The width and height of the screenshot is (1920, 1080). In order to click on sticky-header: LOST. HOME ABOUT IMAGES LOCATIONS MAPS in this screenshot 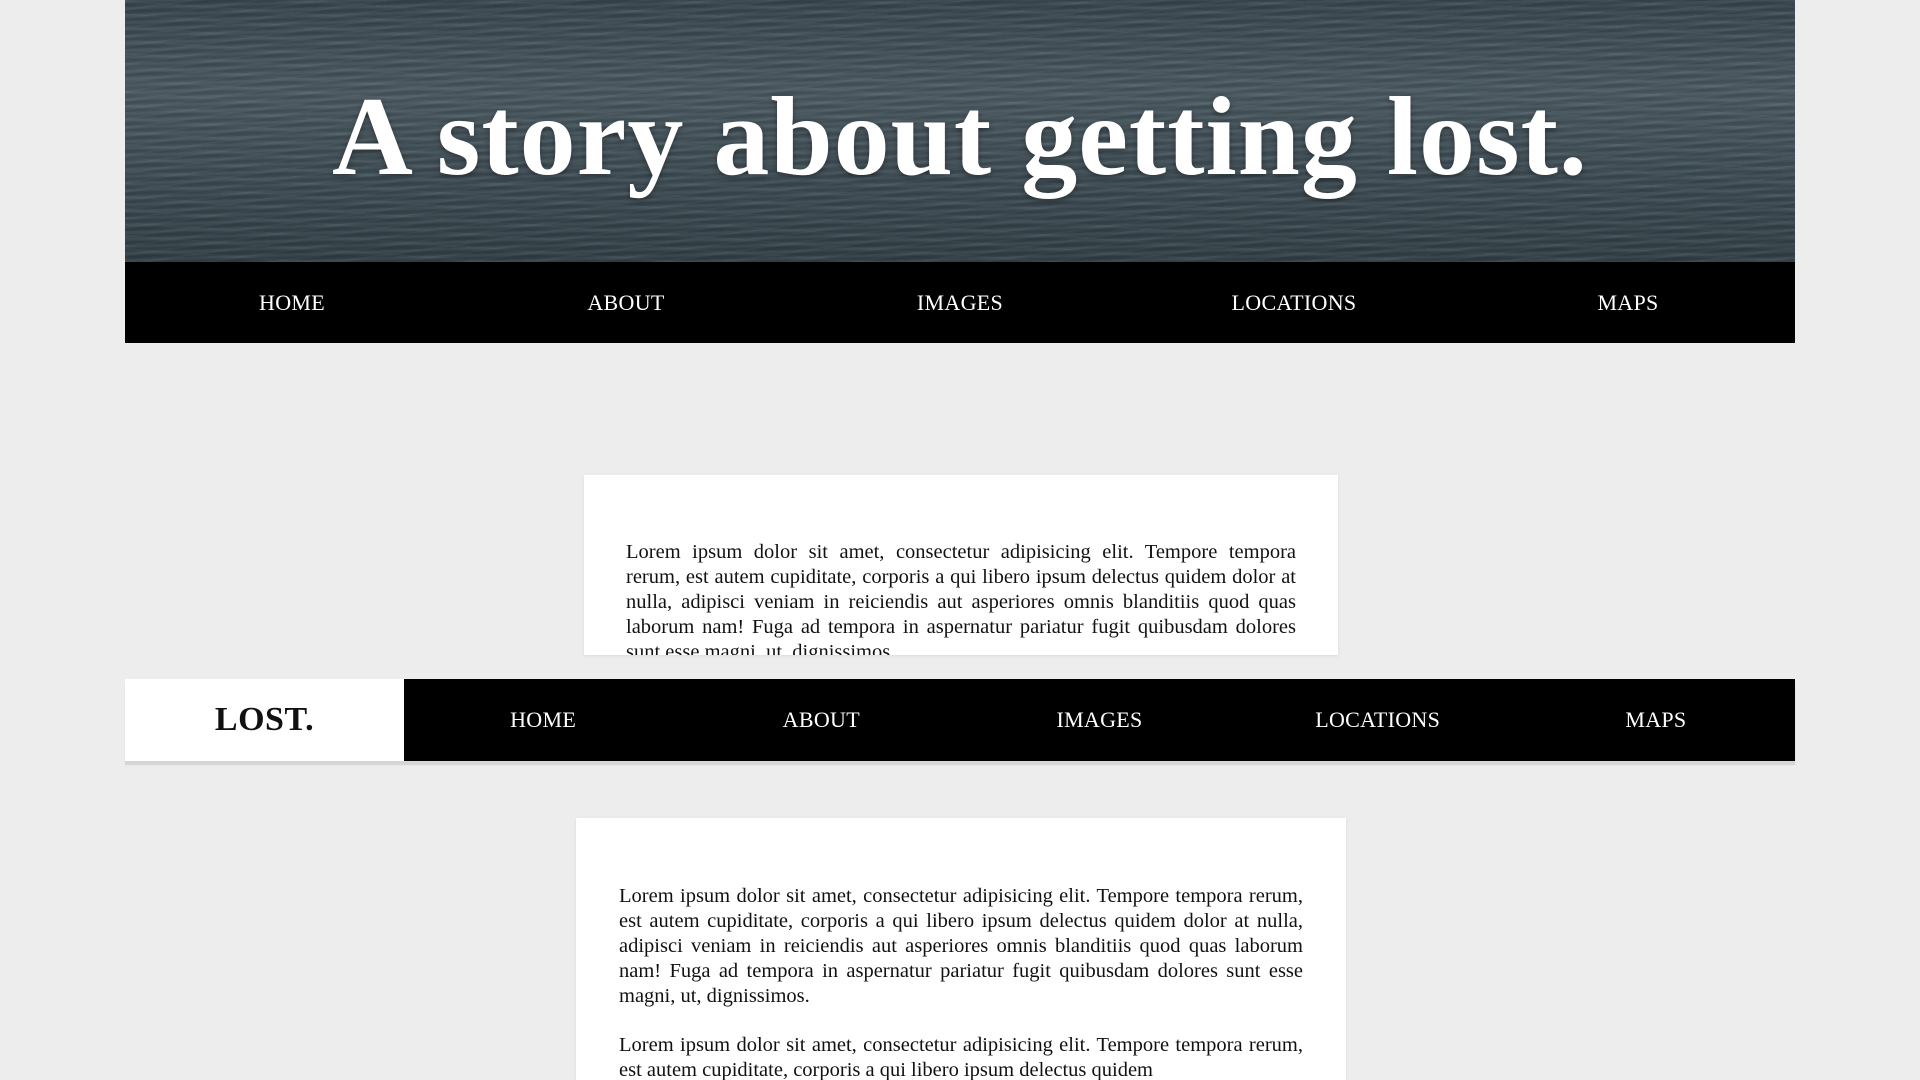, I will do `click(960, 720)`.